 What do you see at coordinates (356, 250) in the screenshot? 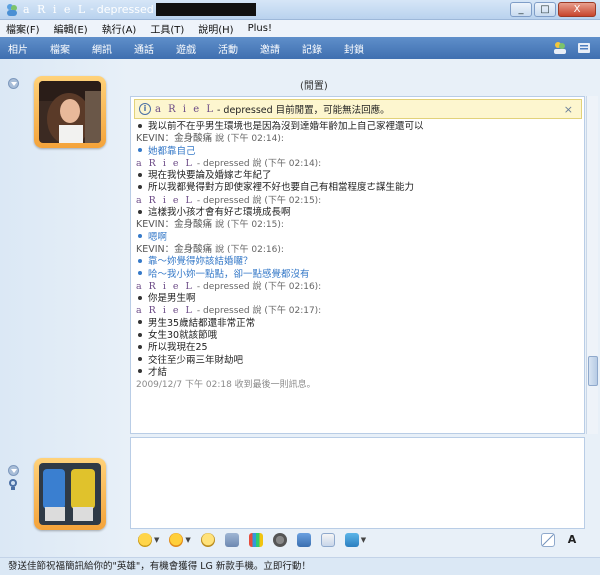
I see `message-sender-line: KEVIN：金身酸痛 說 (下午 02:16):` at bounding box center [356, 250].